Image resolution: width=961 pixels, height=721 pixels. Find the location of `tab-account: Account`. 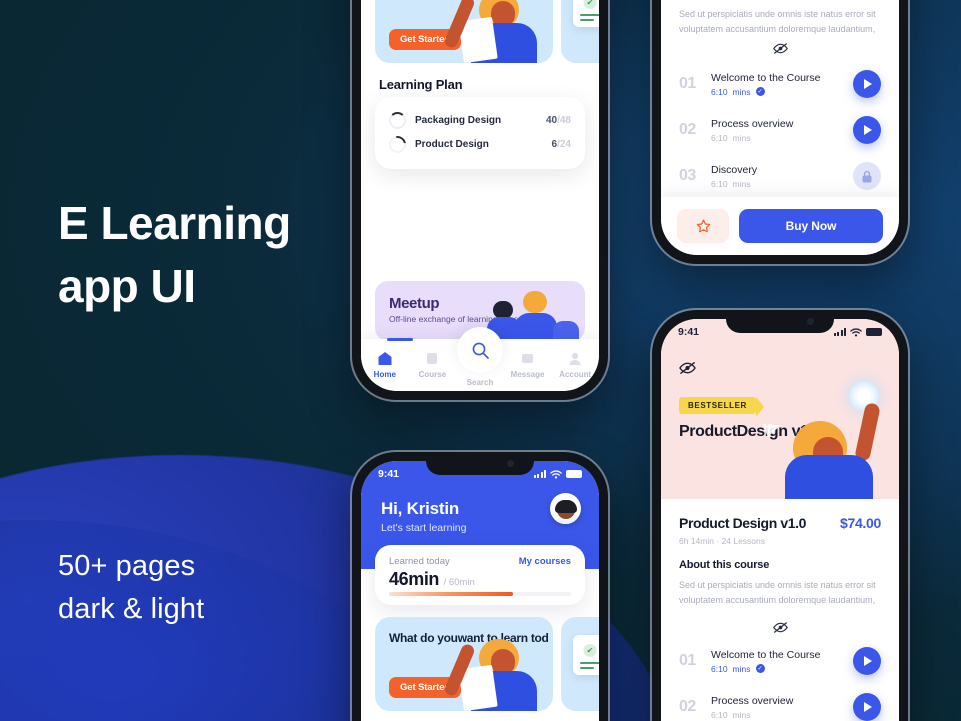

tab-account: Account is located at coordinates (575, 365).